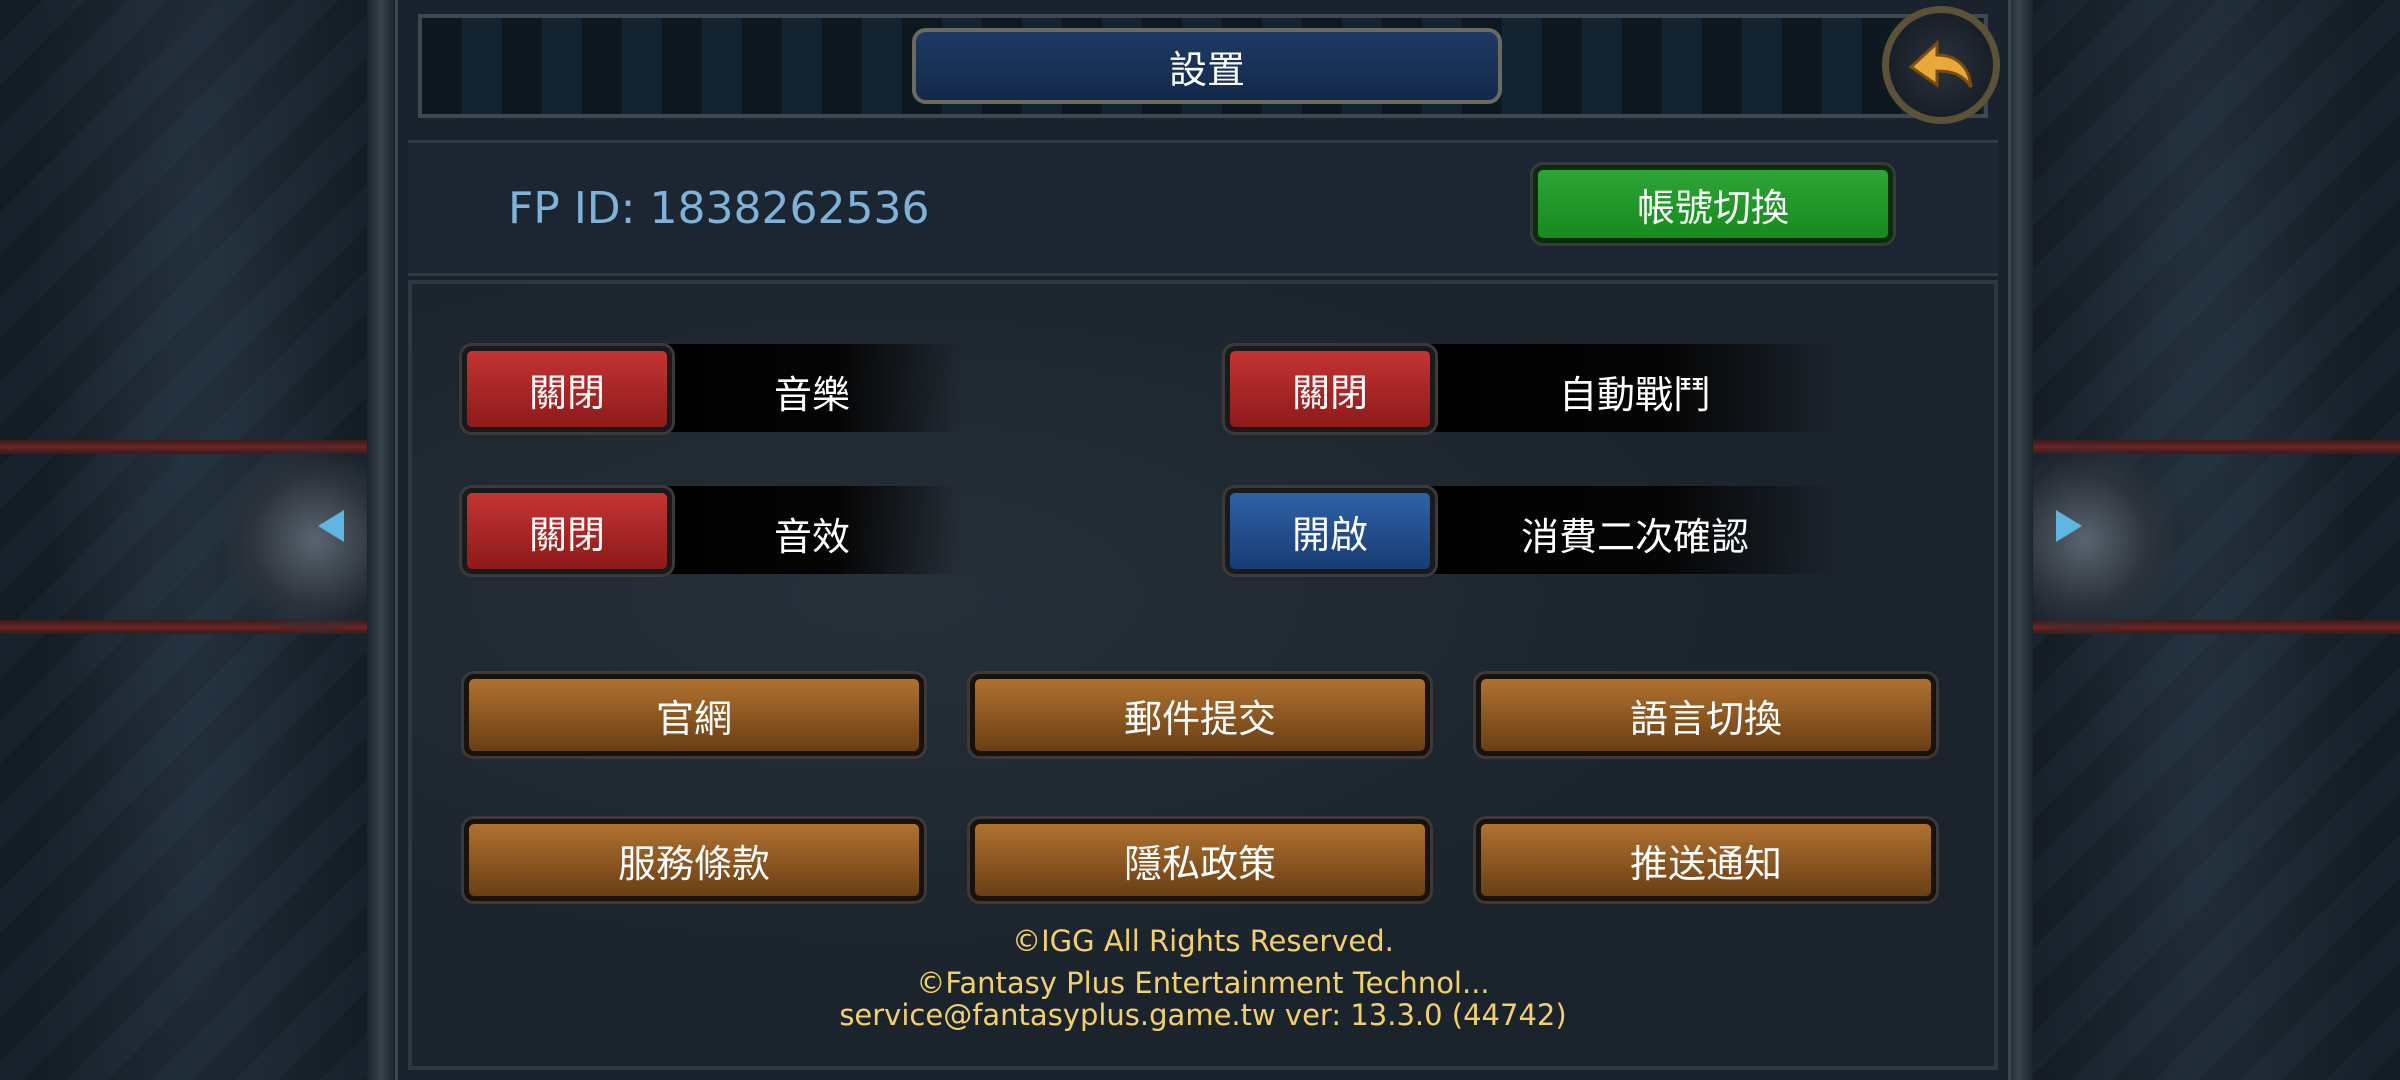 The image size is (2400, 1080). I want to click on privacy-policy-button: 隱私政策, so click(1200, 860).